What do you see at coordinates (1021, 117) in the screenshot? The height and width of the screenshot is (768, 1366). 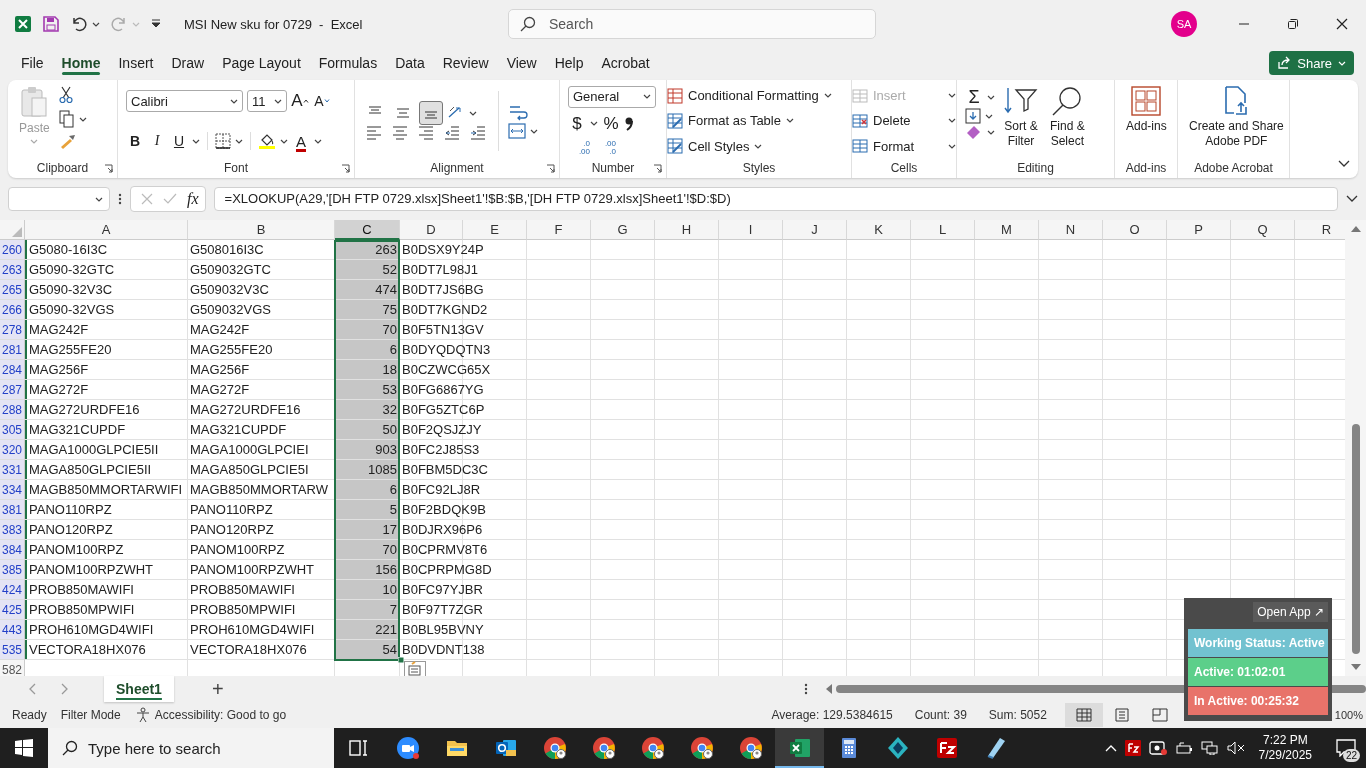 I see `sort-filter-button: Sort & Filter` at bounding box center [1021, 117].